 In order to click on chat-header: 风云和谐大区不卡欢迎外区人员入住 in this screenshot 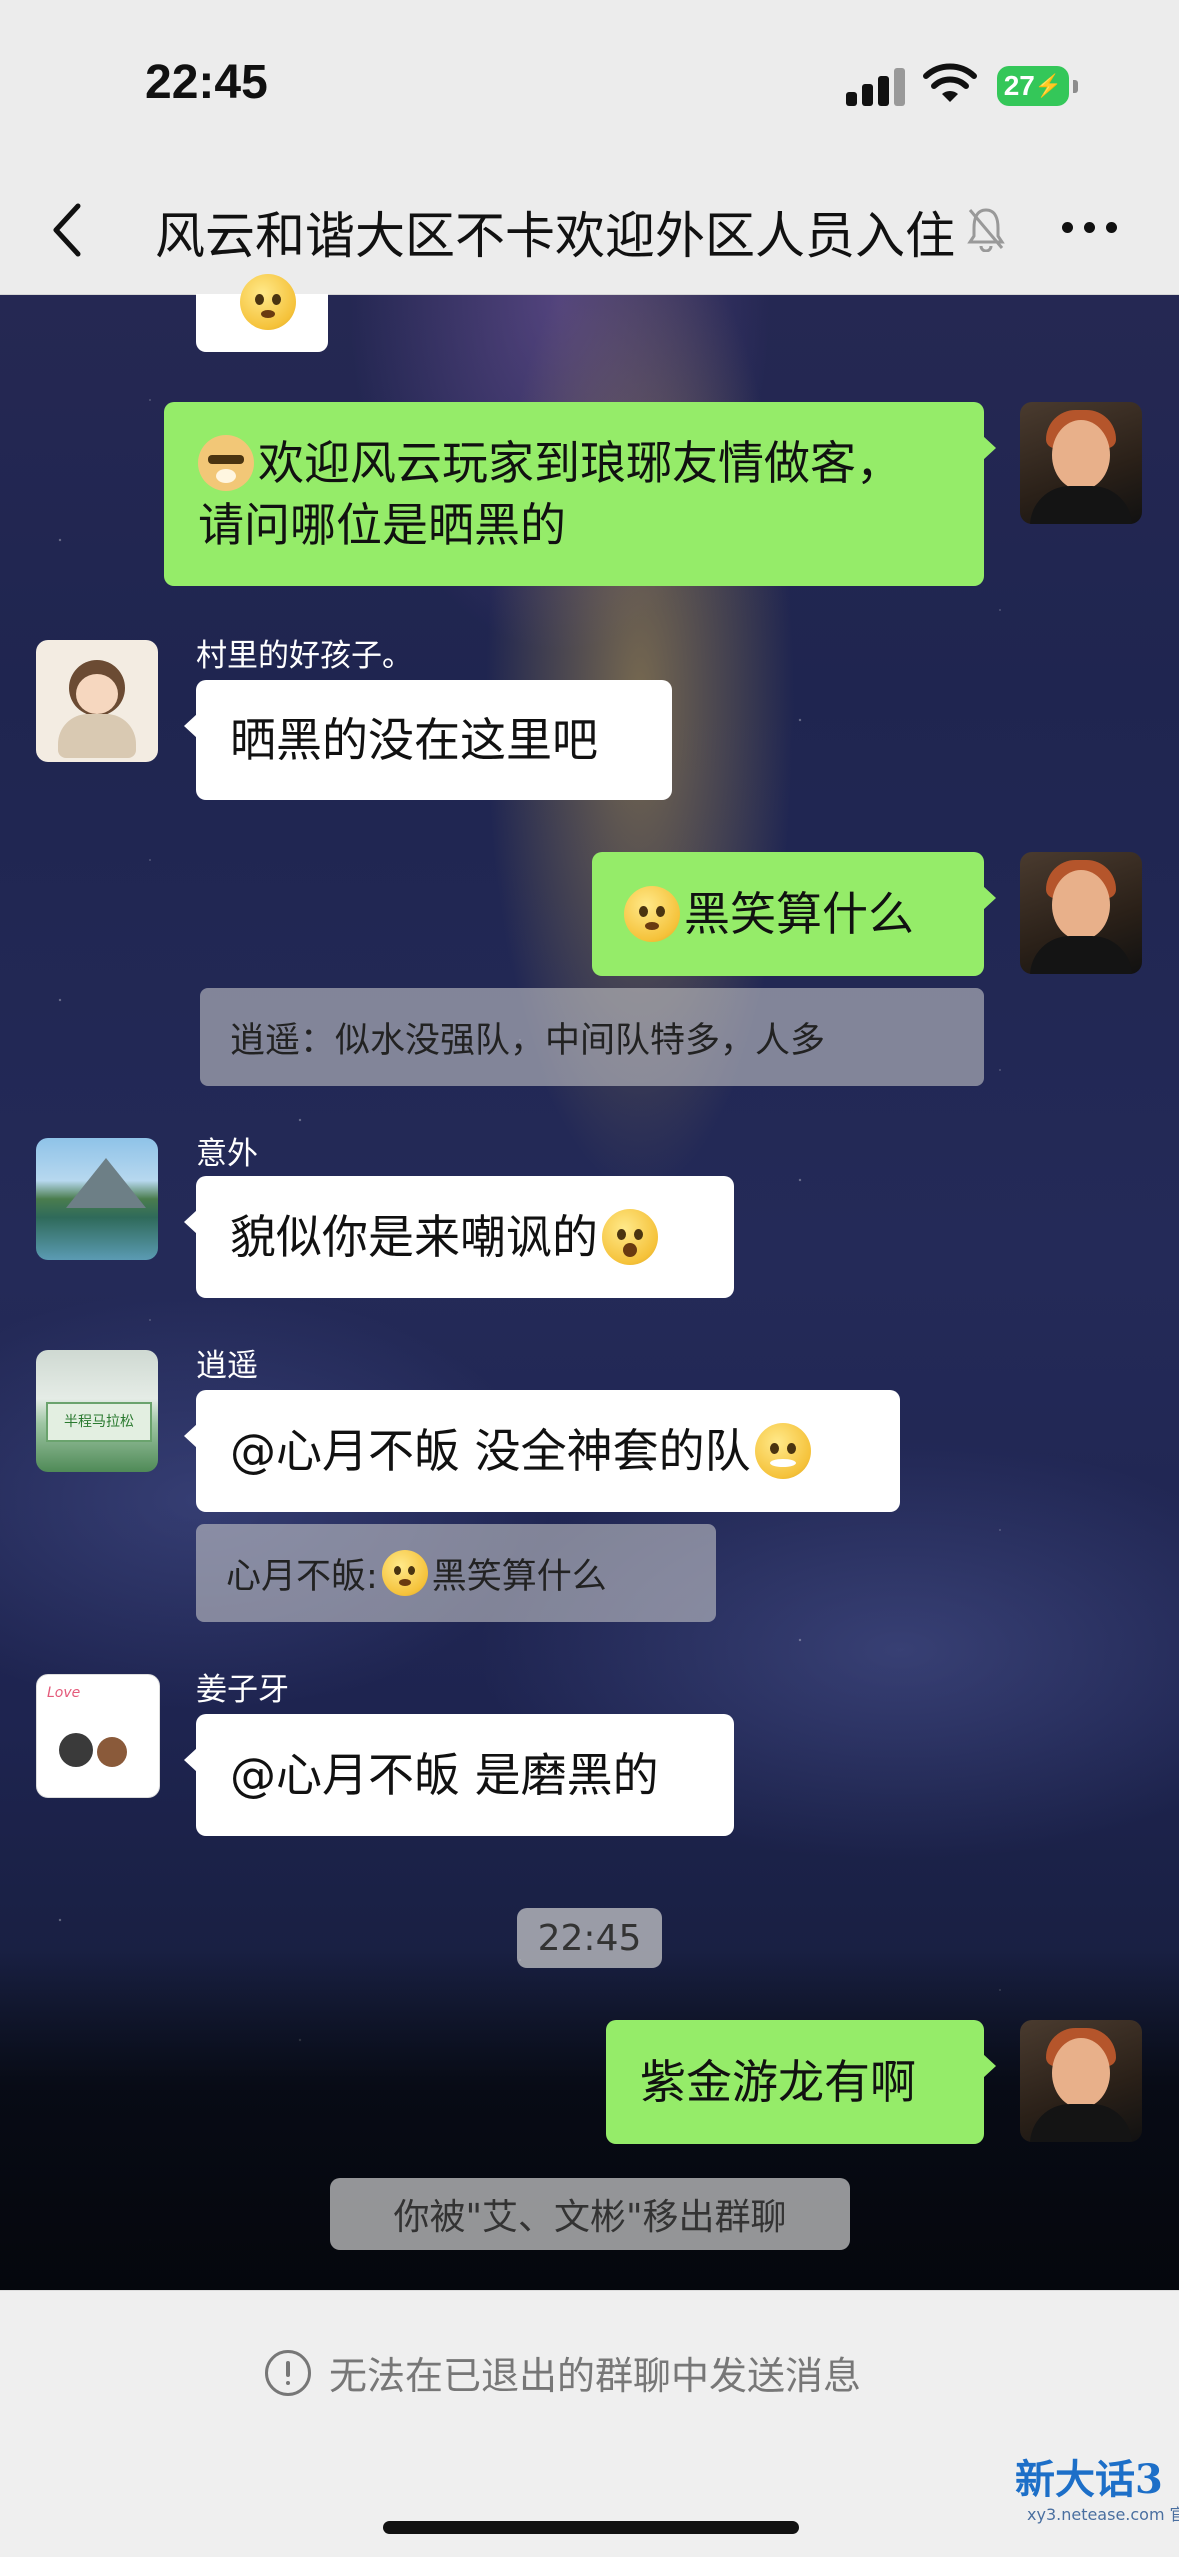, I will do `click(589, 237)`.